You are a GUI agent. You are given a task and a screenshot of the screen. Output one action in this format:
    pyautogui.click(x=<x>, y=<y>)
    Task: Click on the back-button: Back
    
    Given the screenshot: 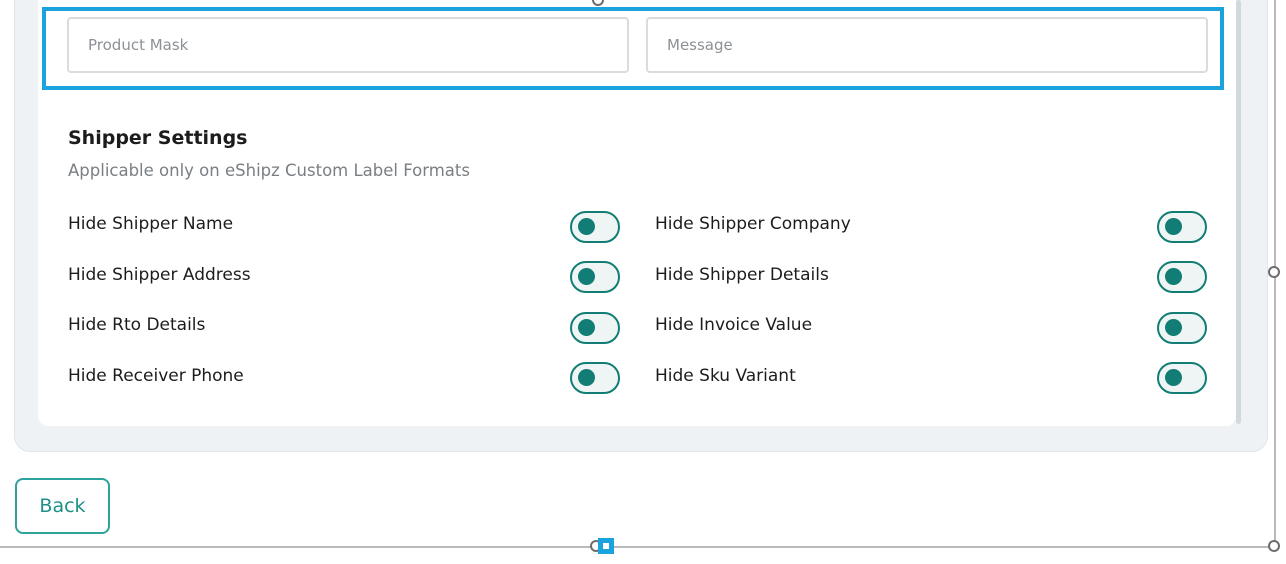 What is the action you would take?
    pyautogui.click(x=62, y=506)
    